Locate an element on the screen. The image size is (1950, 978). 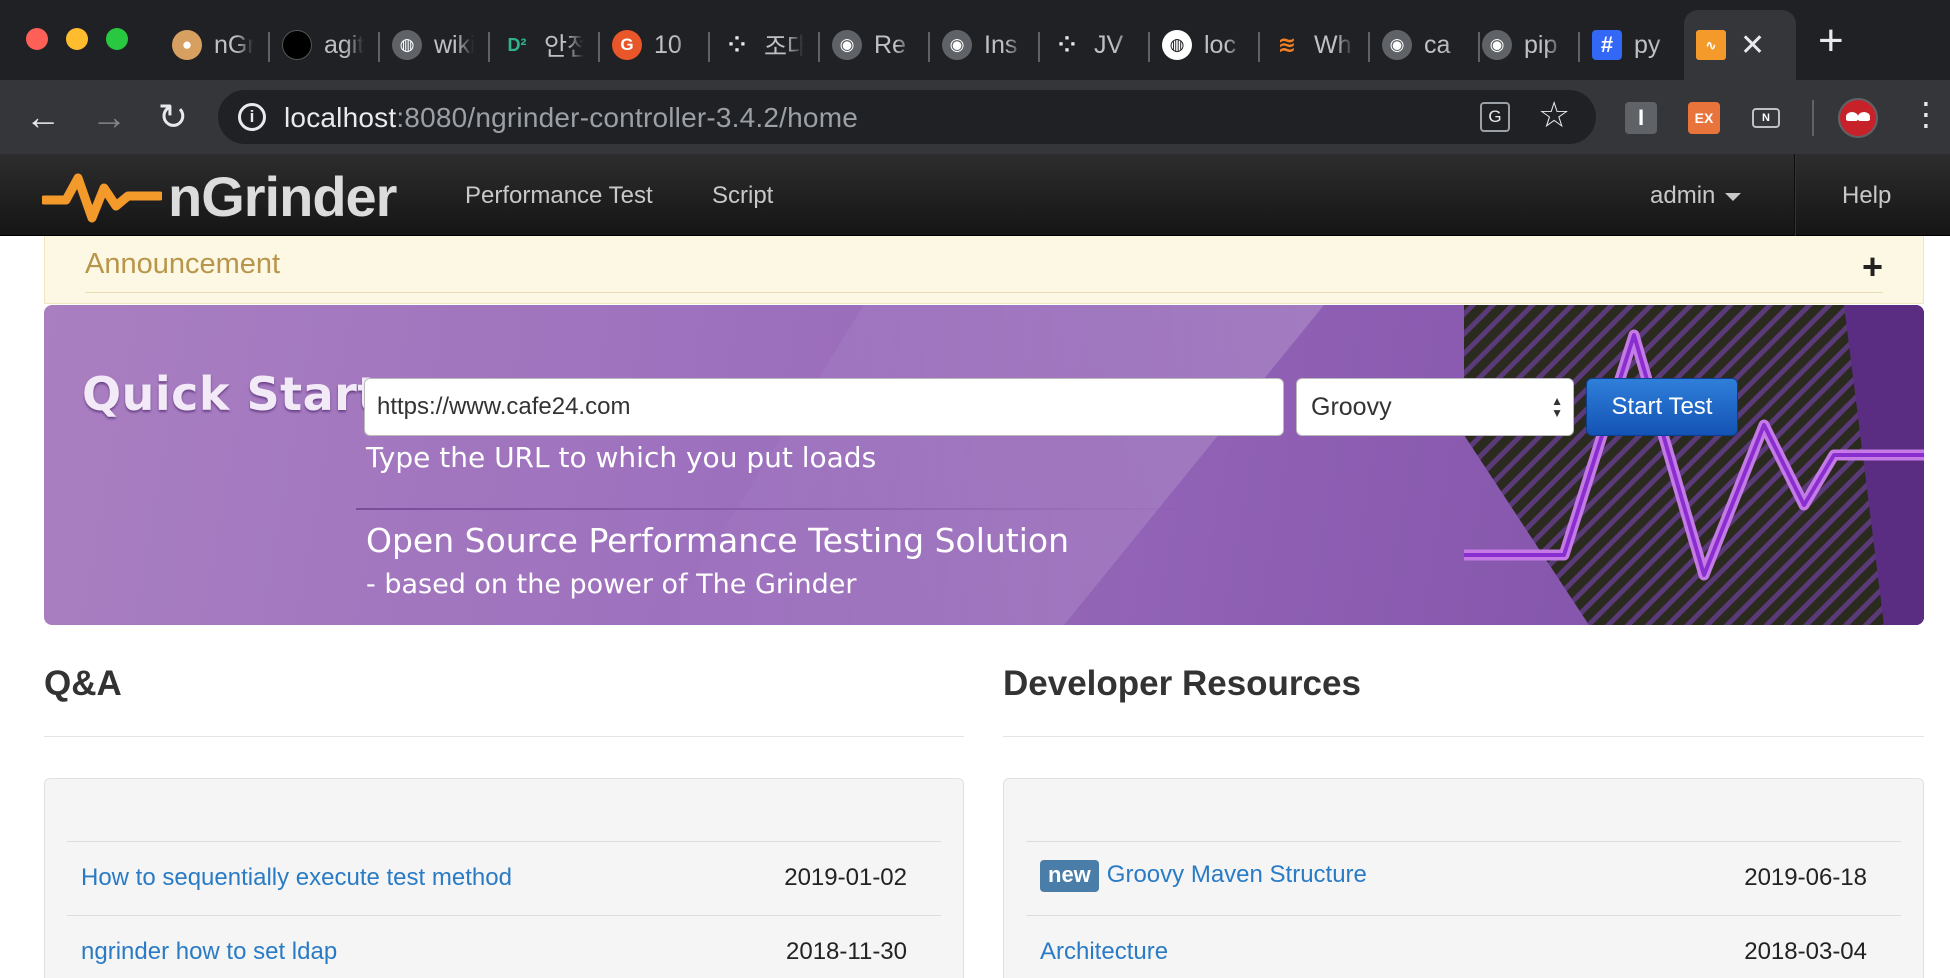
hash-icon: # is located at coordinates (1607, 45).